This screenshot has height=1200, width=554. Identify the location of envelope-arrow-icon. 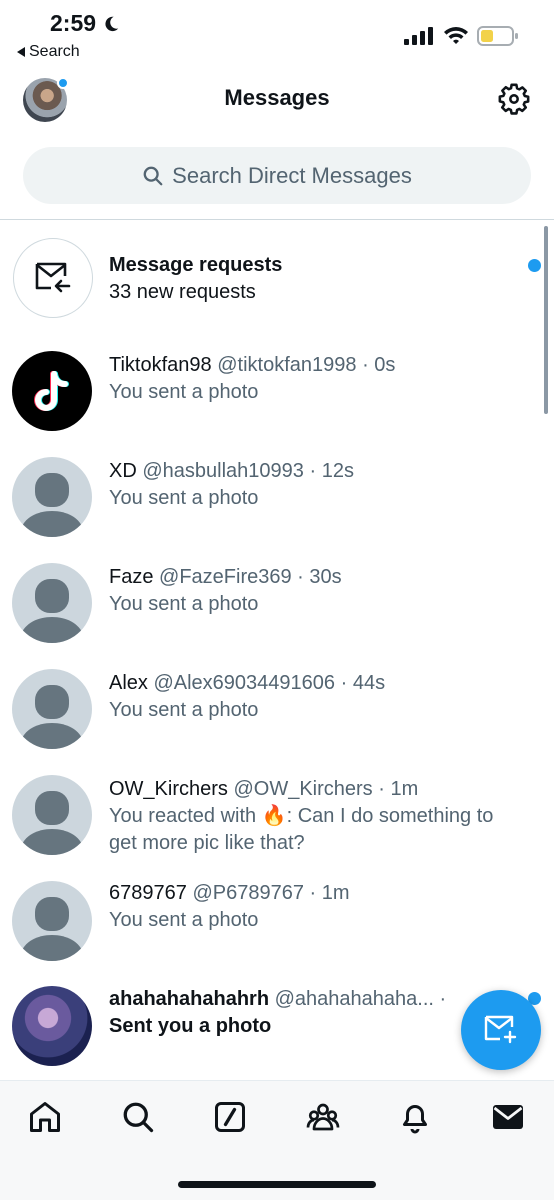
(53, 277).